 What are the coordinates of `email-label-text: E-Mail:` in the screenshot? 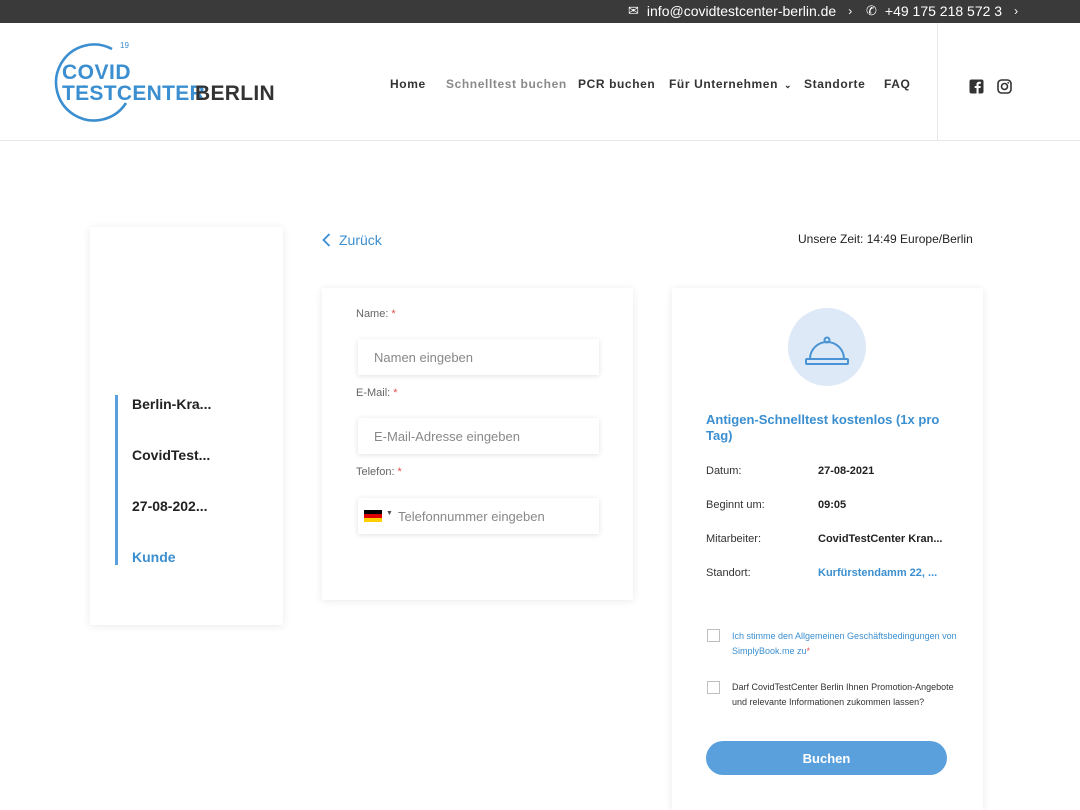 It's located at (373, 393).